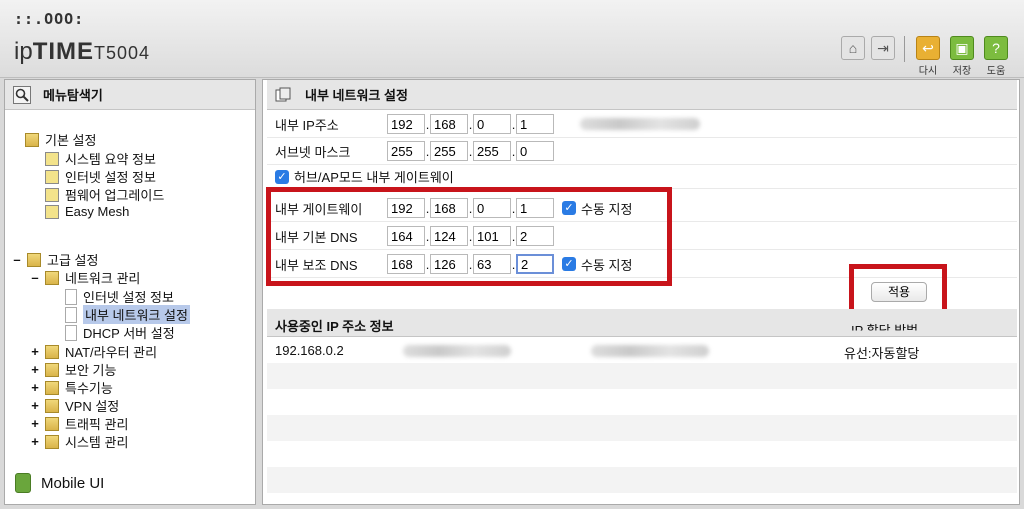 The image size is (1024, 509). I want to click on tree-item-system-summary: 시스템 요약 정보, so click(100, 158).